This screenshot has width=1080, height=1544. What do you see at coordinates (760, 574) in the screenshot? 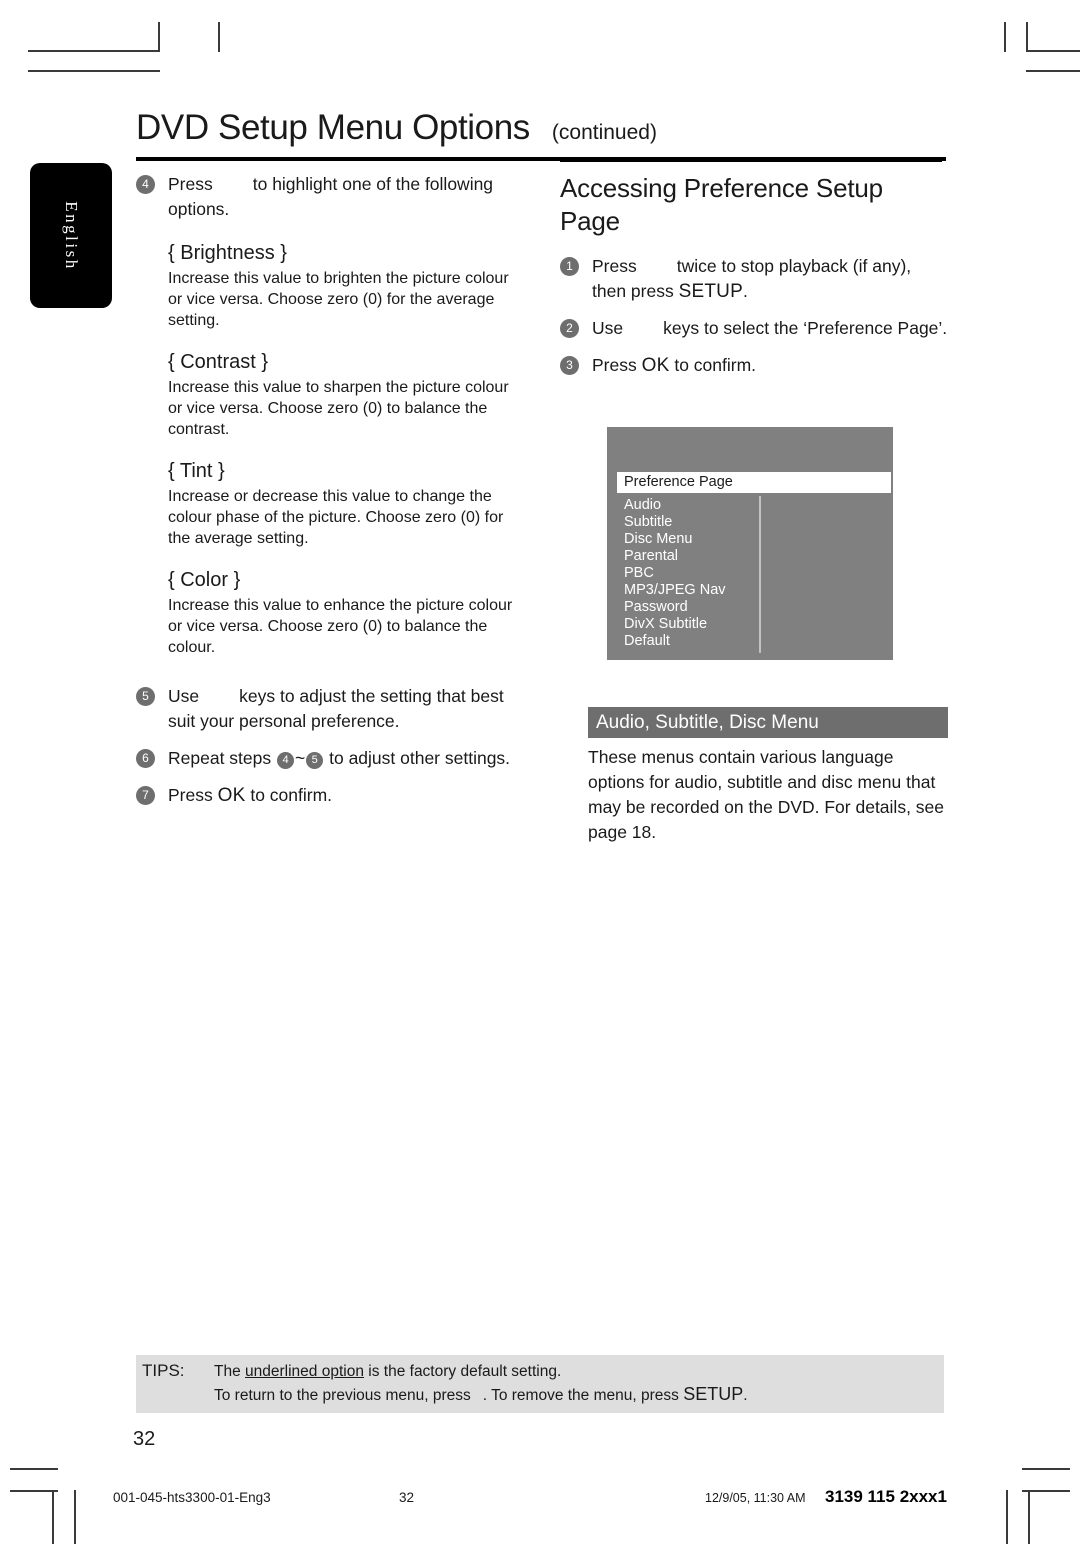
I see `osd-column-divider` at bounding box center [760, 574].